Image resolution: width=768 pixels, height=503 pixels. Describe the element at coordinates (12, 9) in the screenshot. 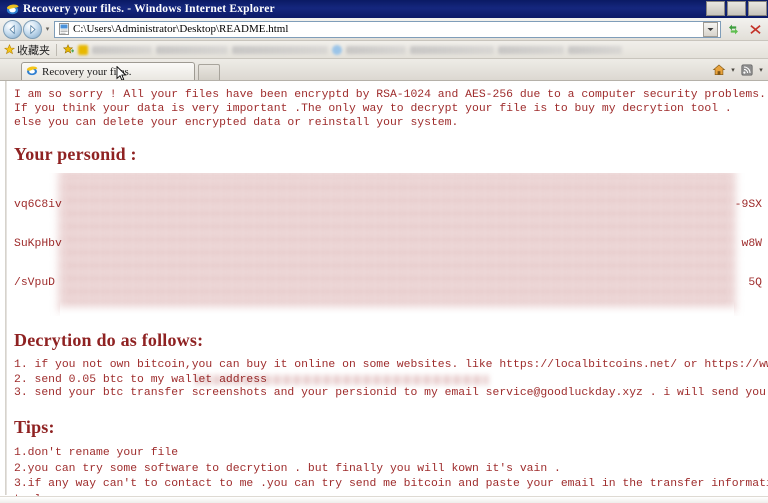

I see `ie-logo-icon` at that location.